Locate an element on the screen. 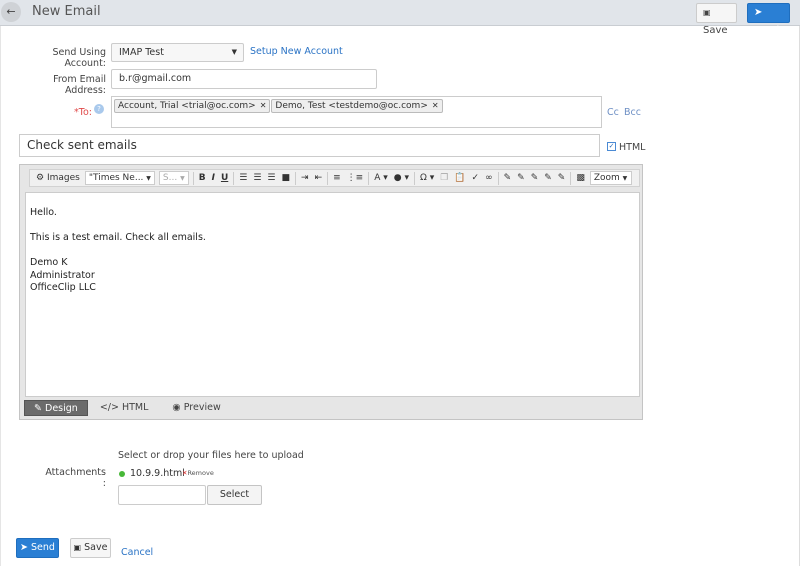  remove-attachment-link: ✕Remove is located at coordinates (198, 473).